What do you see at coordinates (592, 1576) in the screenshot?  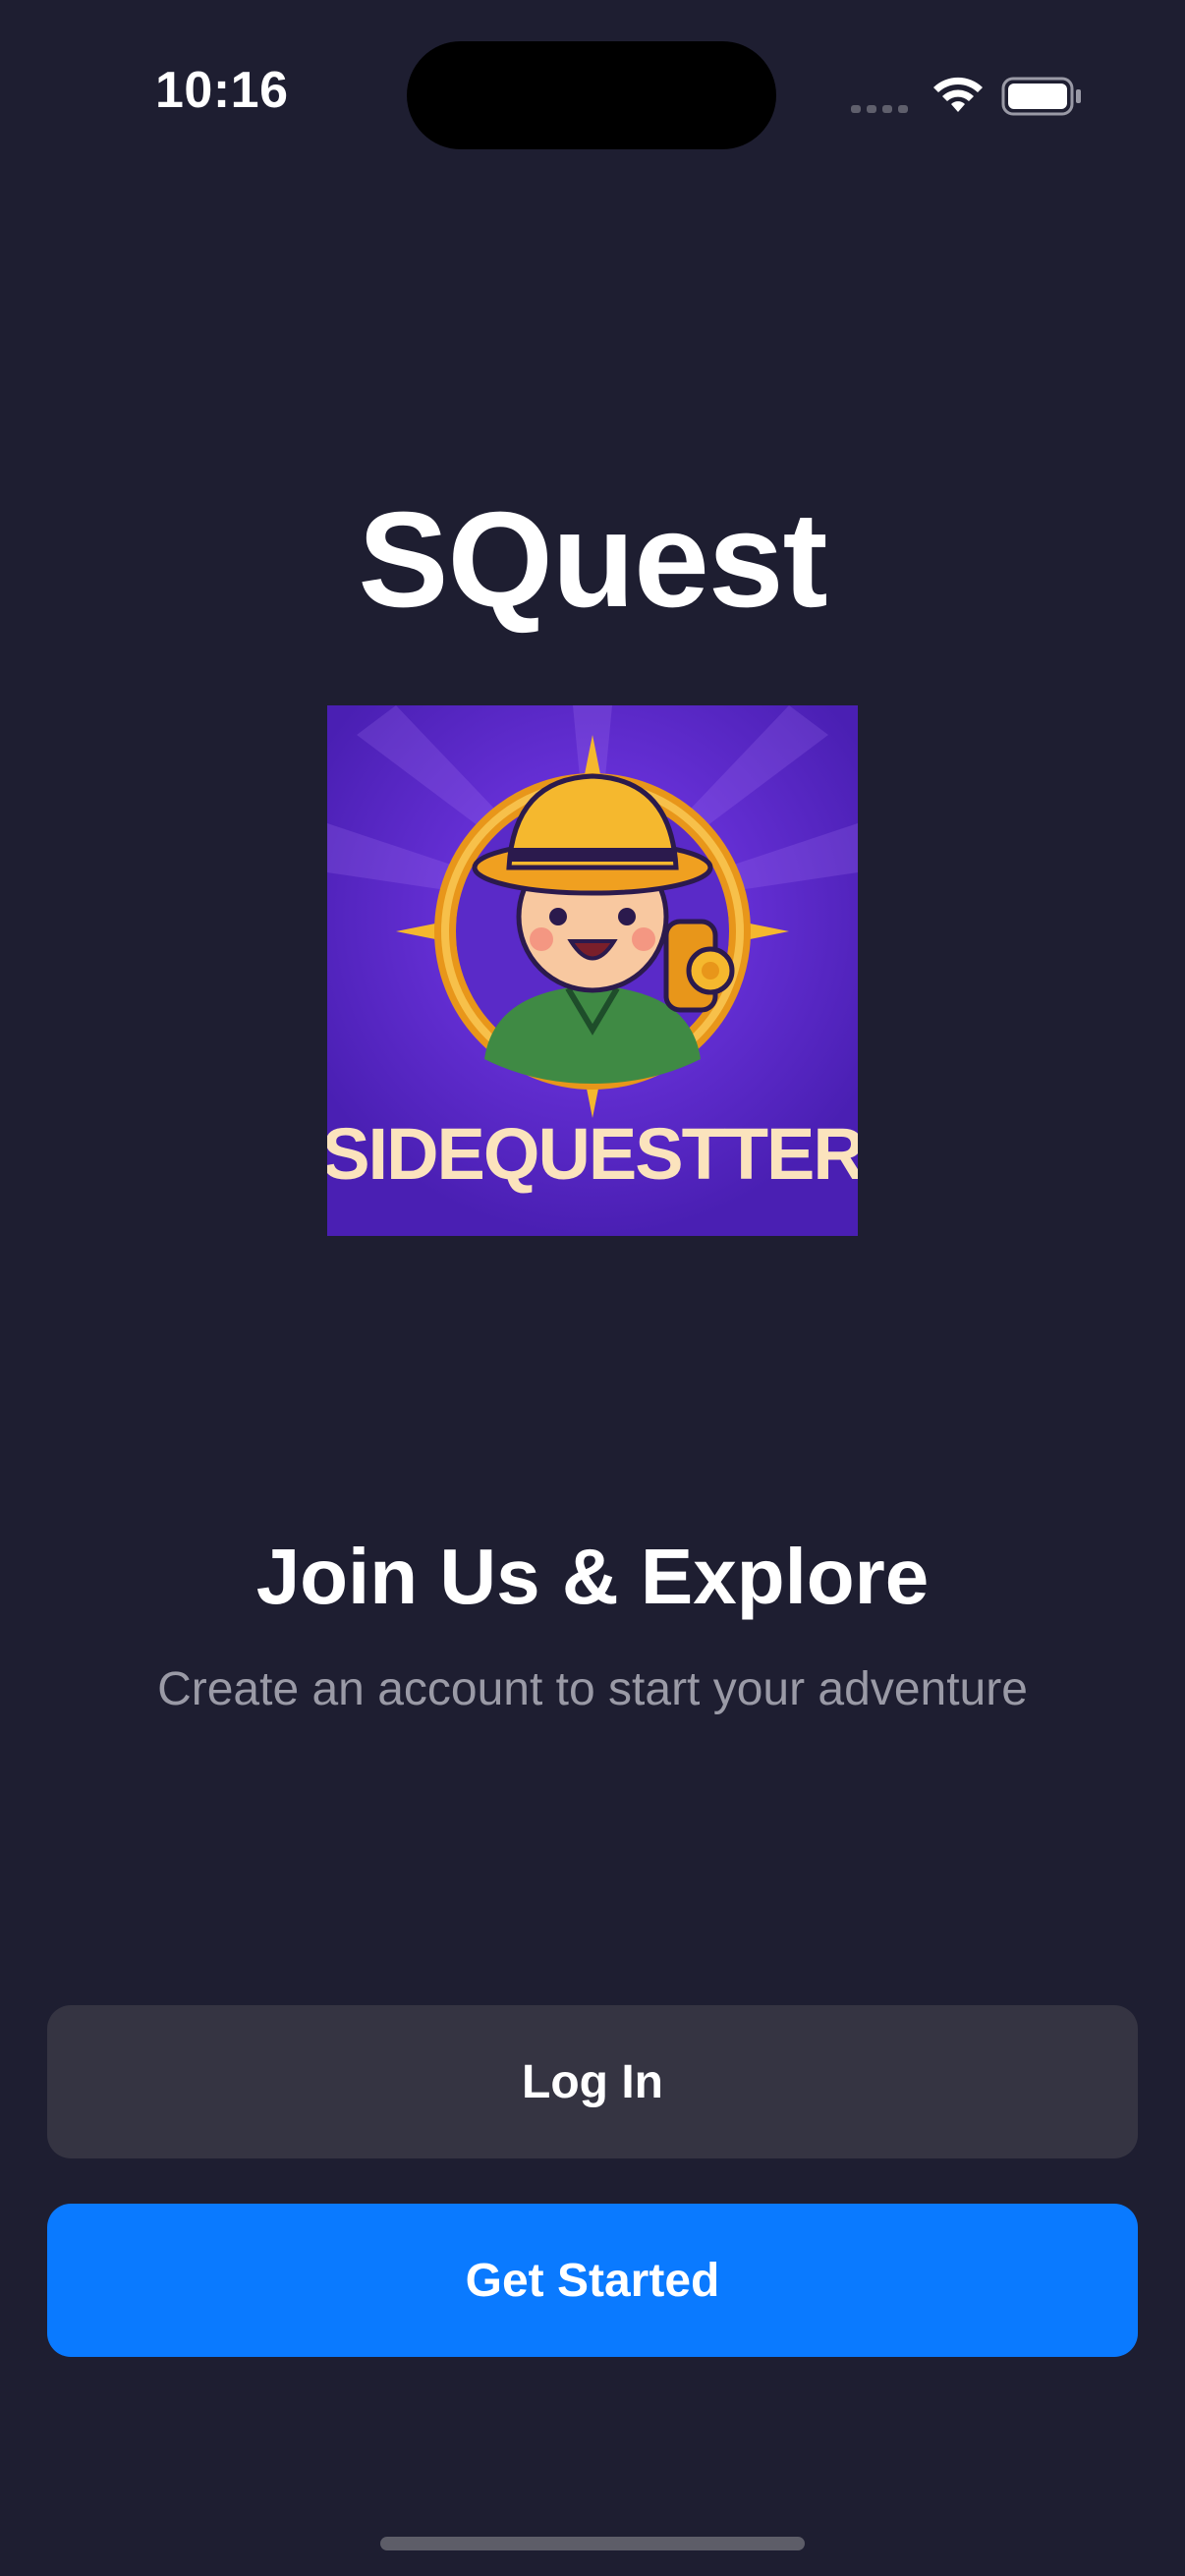 I see `welcome-heading: Join Us & Explore` at bounding box center [592, 1576].